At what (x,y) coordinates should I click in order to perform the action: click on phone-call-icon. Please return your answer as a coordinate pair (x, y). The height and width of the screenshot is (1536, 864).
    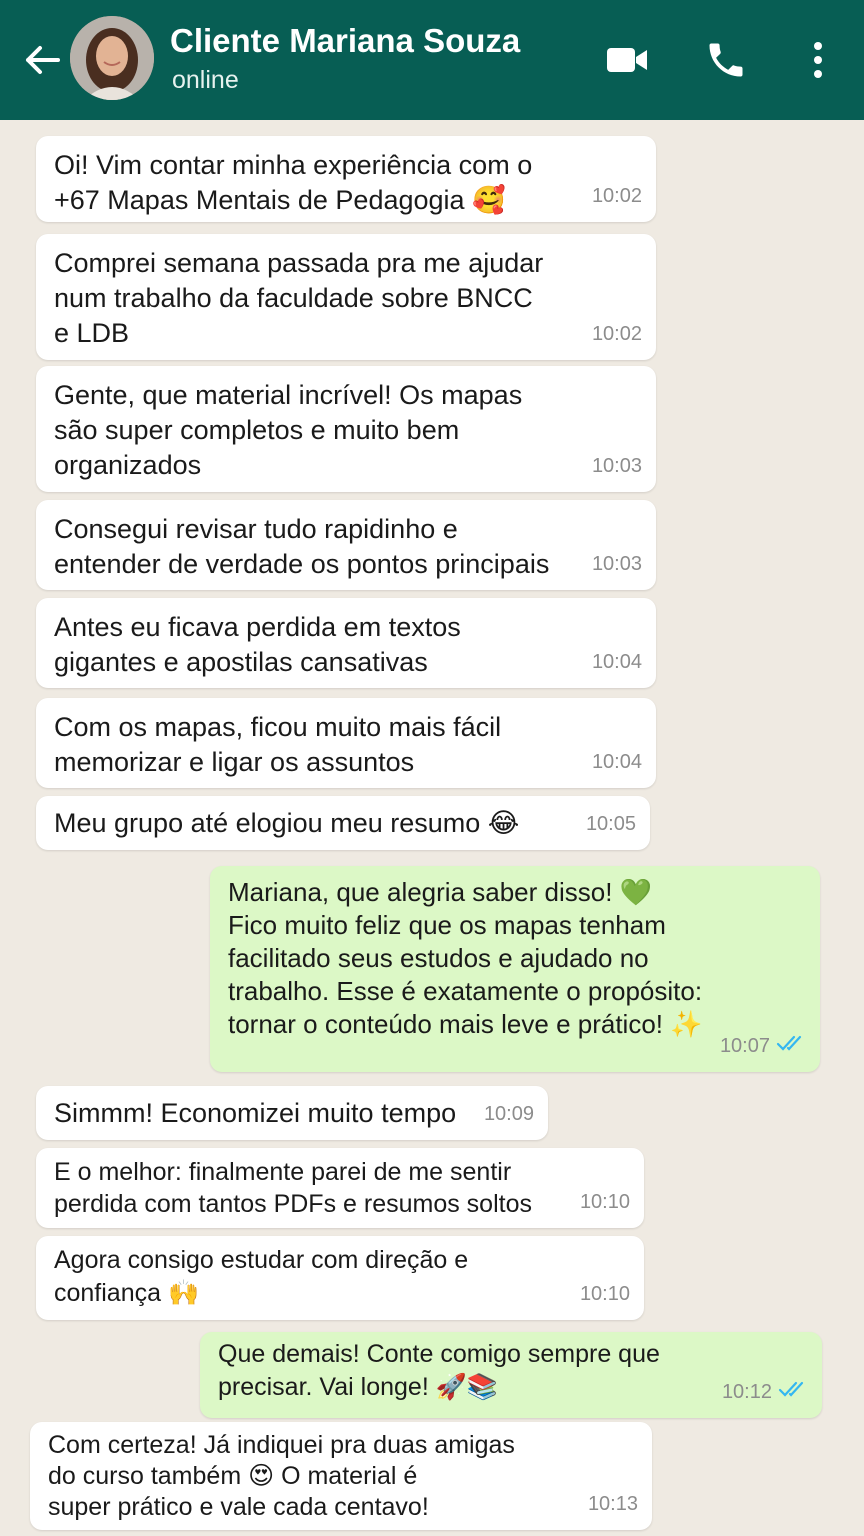
    Looking at the image, I should click on (726, 60).